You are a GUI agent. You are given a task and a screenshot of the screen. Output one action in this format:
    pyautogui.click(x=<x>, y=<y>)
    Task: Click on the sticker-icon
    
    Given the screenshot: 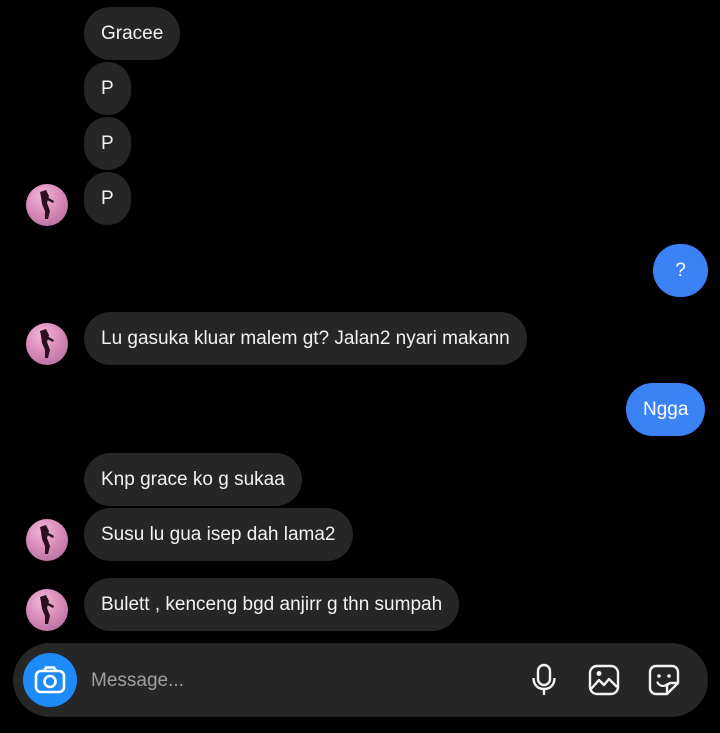 What is the action you would take?
    pyautogui.click(x=664, y=680)
    